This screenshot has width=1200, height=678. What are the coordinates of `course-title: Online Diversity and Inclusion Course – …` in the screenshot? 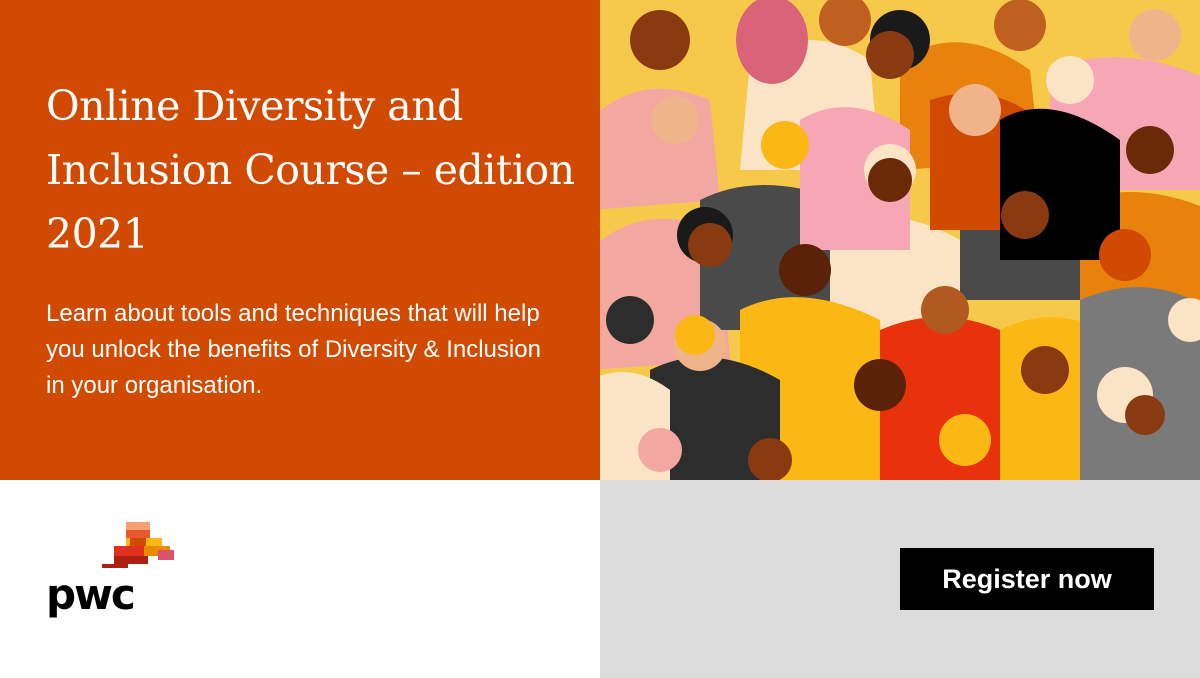 It's located at (310, 170).